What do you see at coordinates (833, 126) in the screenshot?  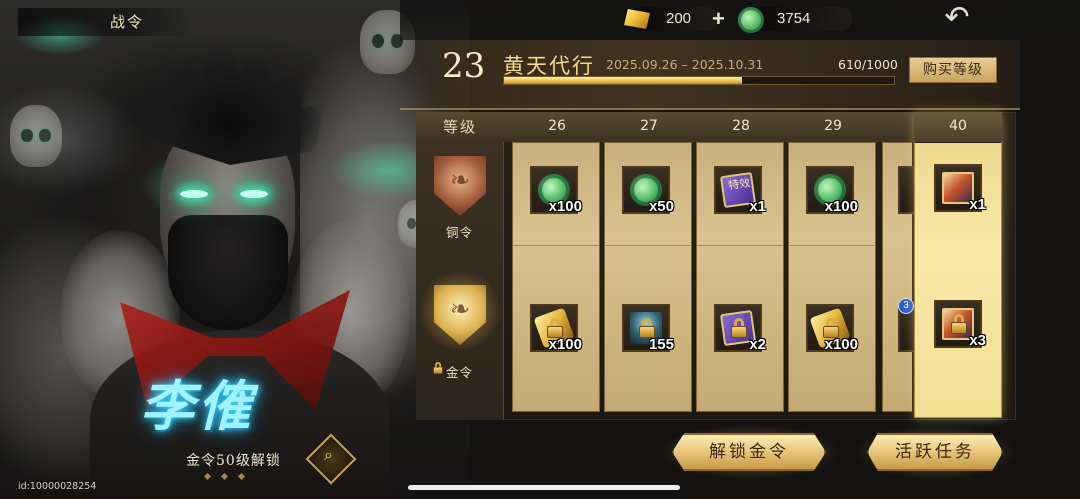 I see `level-number: 29` at bounding box center [833, 126].